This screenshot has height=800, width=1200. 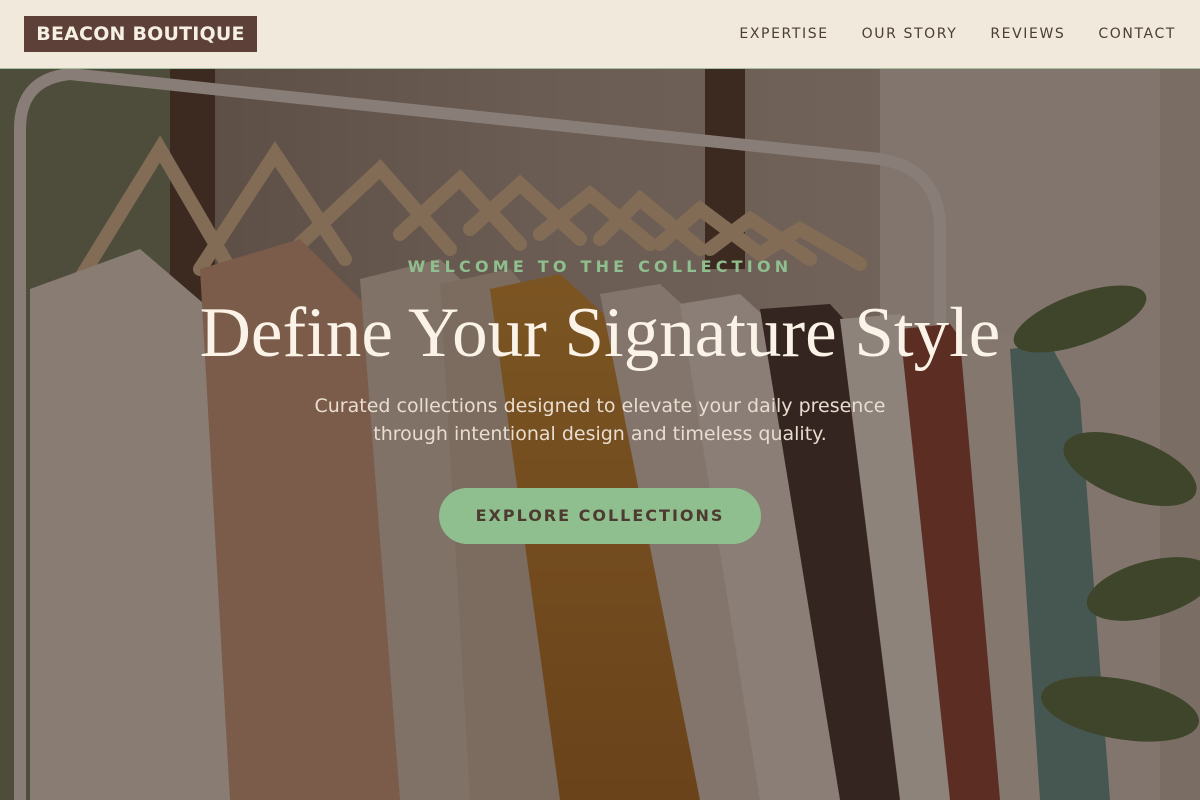 What do you see at coordinates (600, 333) in the screenshot?
I see `hero-headline: Define Your Signature Style` at bounding box center [600, 333].